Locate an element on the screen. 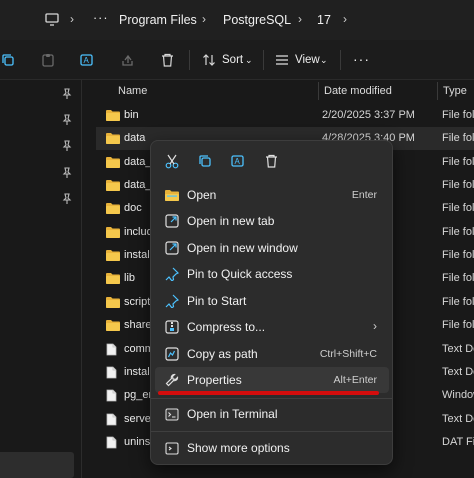  file-name: bin is located at coordinates (131, 115).